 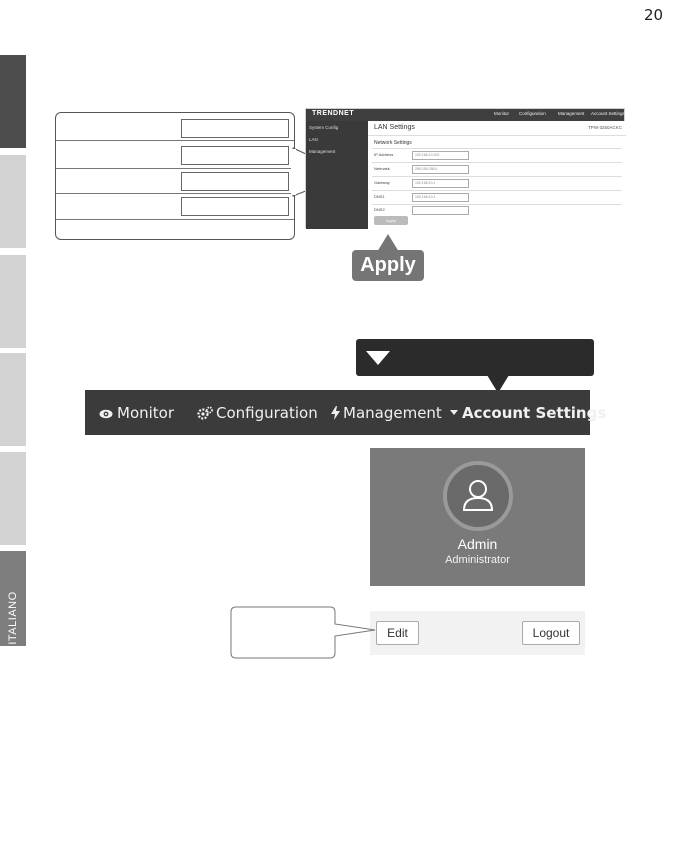 What do you see at coordinates (175, 176) in the screenshot?
I see `network-settings-callout` at bounding box center [175, 176].